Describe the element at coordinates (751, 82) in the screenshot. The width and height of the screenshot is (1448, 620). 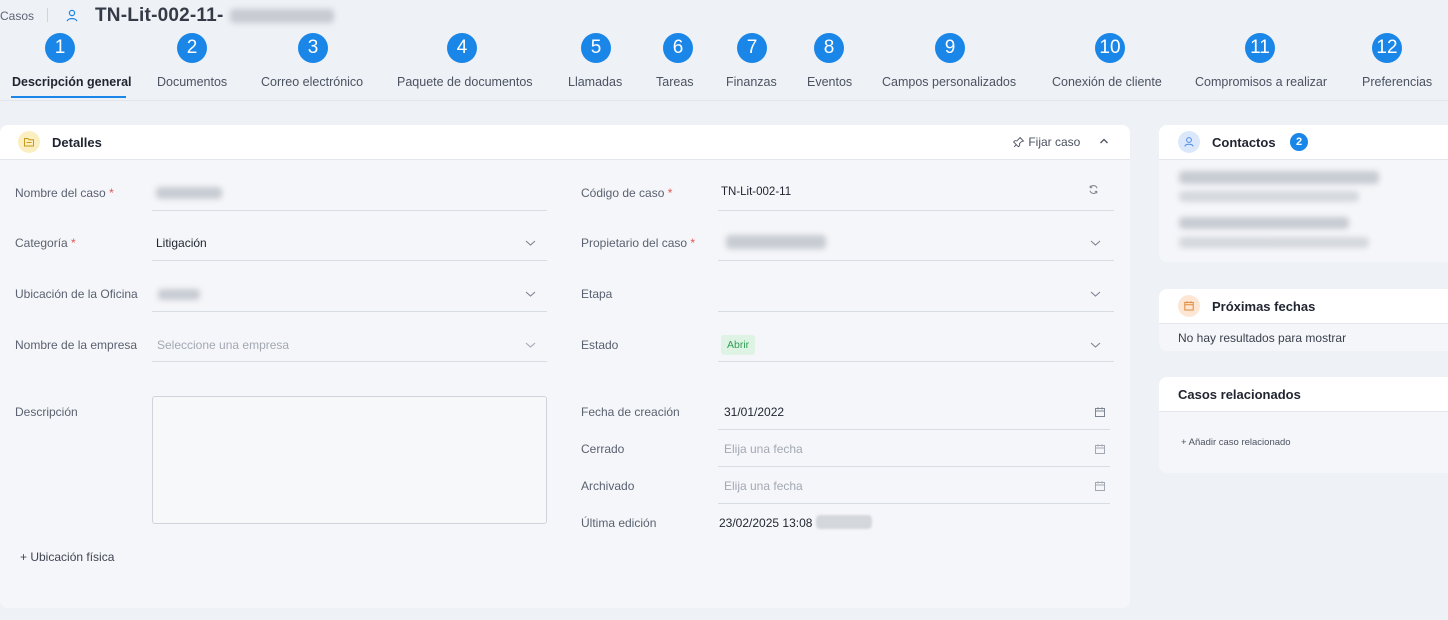
I see `tab-label: Finanzas` at that location.